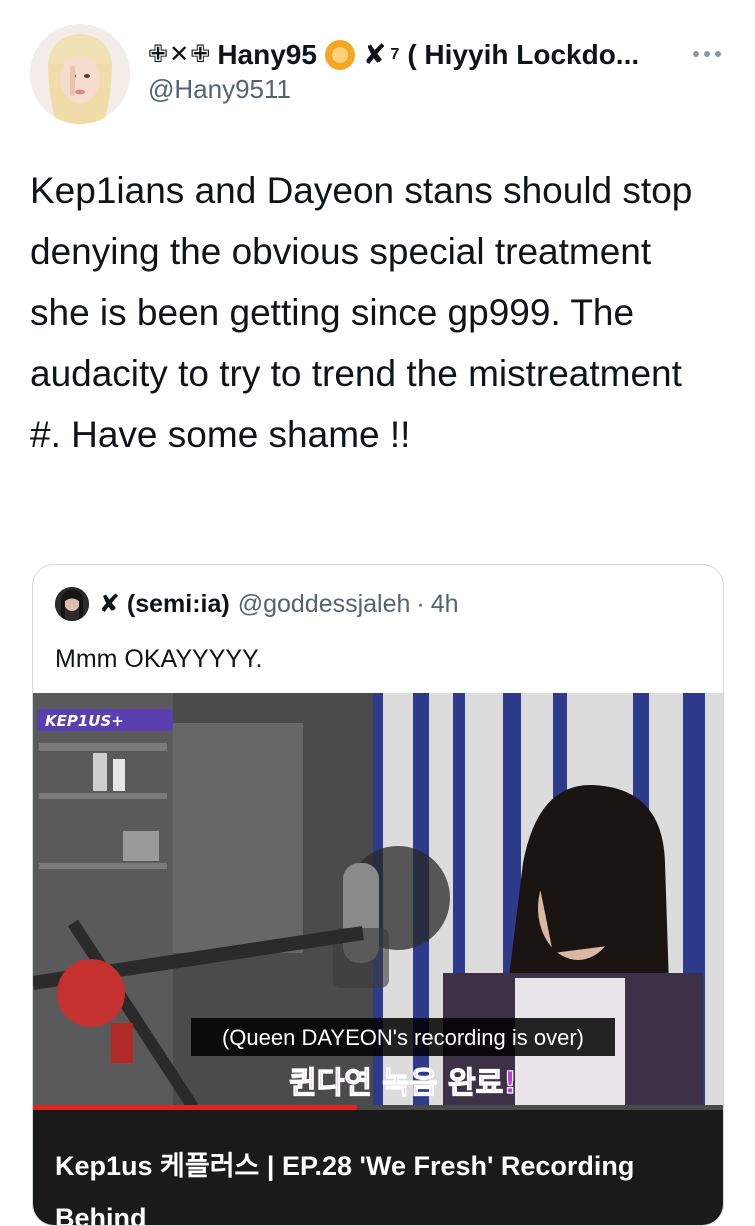  Describe the element at coordinates (180, 54) in the screenshot. I see `name-symbols: ✙✕✙` at that location.